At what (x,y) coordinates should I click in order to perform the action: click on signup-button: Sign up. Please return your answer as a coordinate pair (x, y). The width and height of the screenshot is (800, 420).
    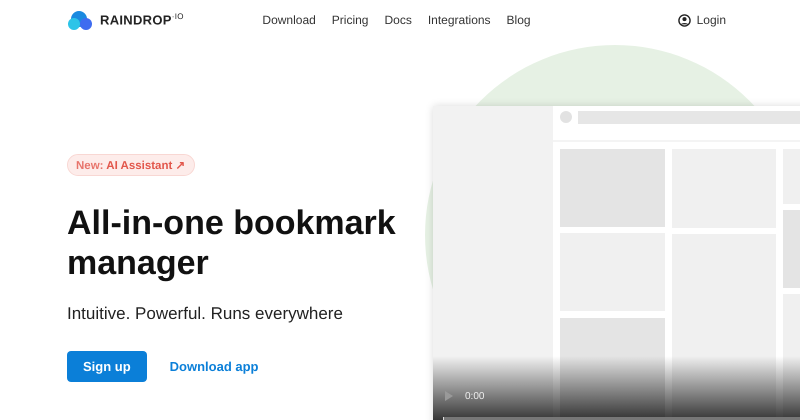
    Looking at the image, I should click on (107, 366).